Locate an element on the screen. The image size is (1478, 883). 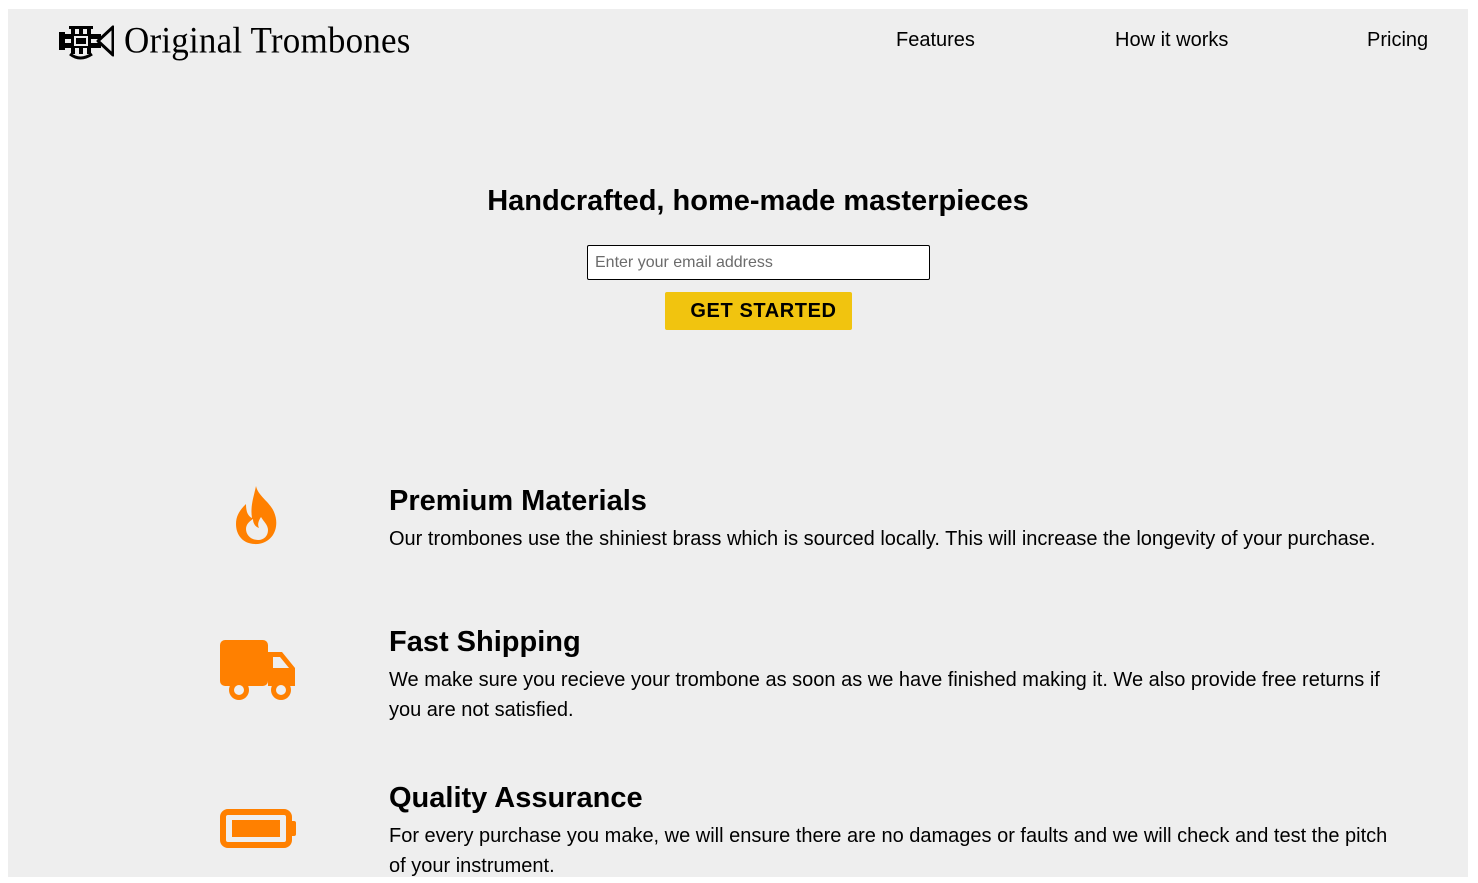
truck-icon is located at coordinates (257, 670).